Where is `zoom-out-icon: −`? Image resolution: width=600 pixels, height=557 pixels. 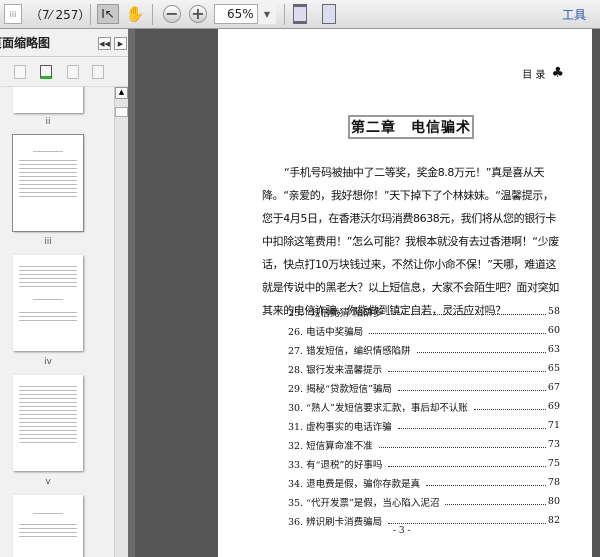 zoom-out-icon: − is located at coordinates (172, 14).